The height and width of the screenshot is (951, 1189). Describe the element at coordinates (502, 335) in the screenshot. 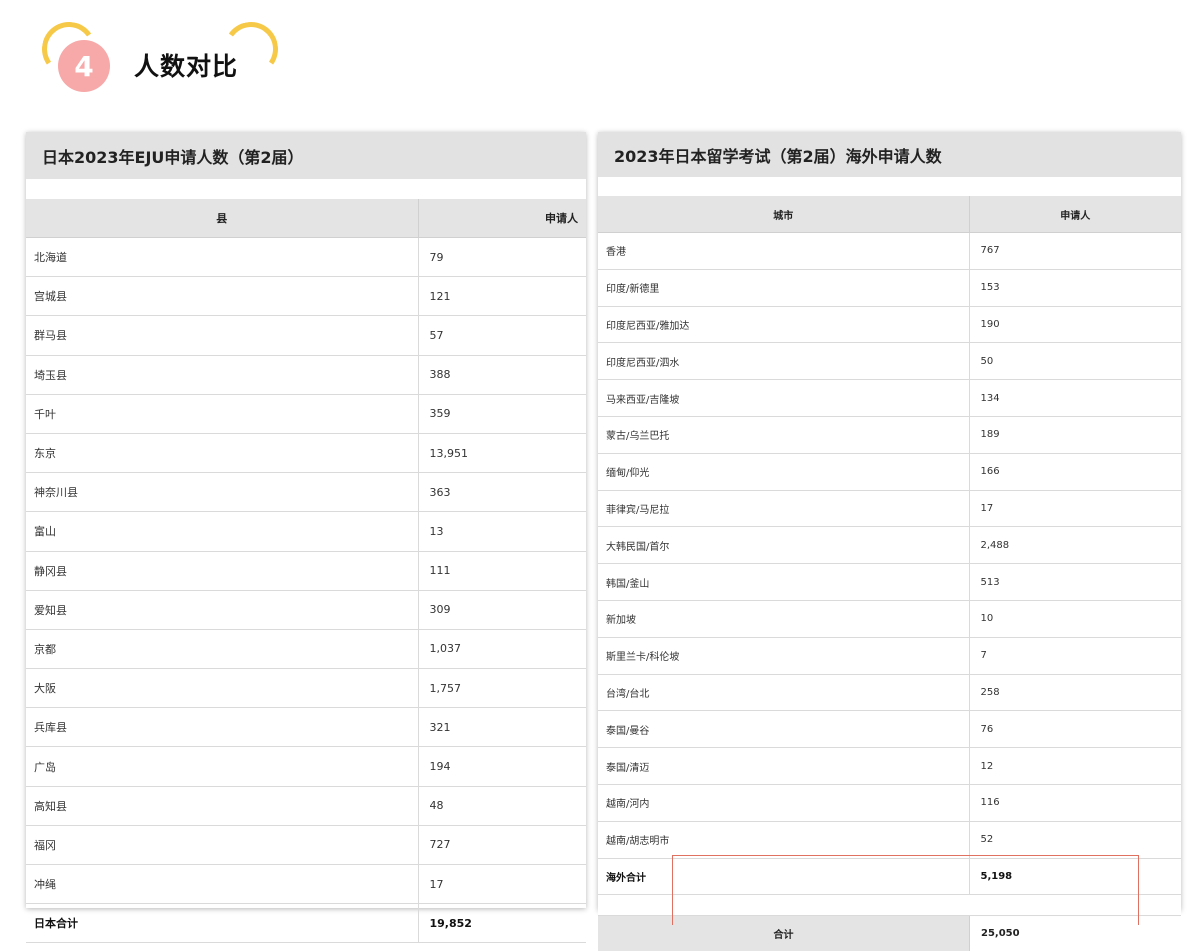

I see `row-value: 57` at that location.